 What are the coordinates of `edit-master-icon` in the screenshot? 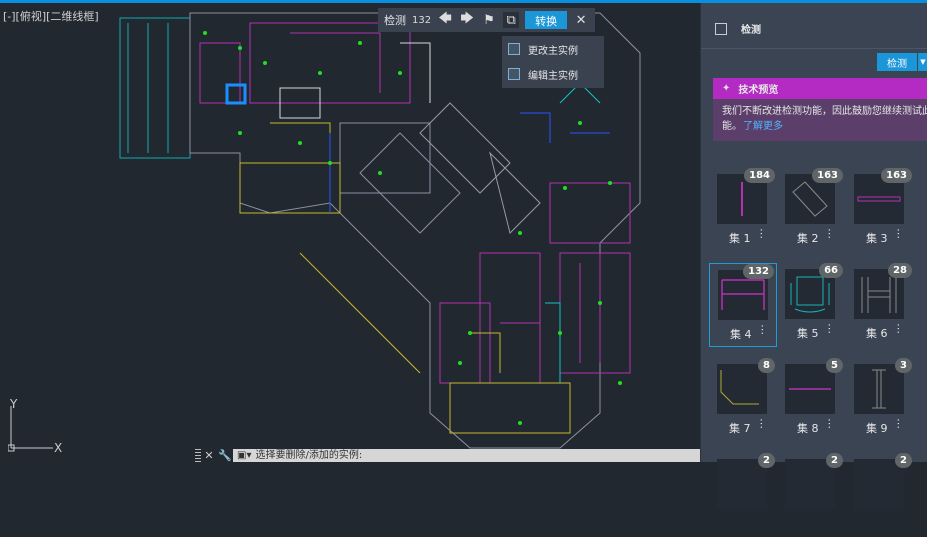 It's located at (514, 74).